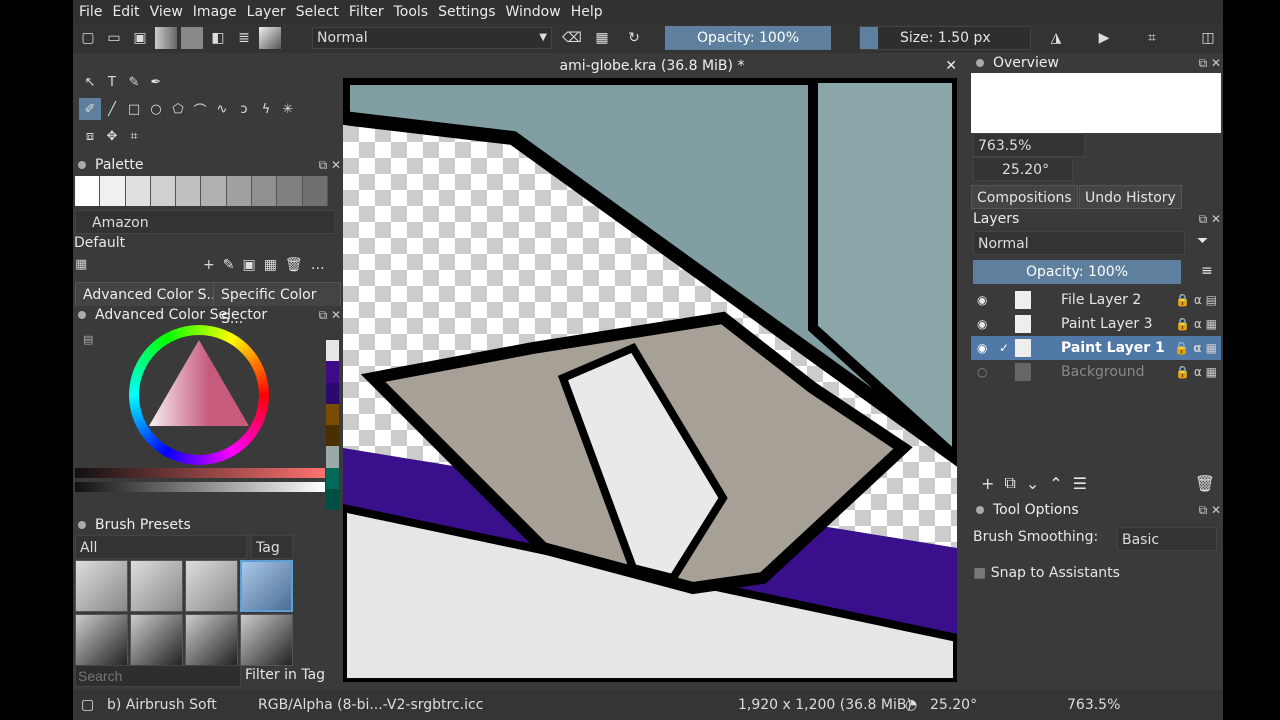 This screenshot has height=720, width=1280. What do you see at coordinates (587, 12) in the screenshot?
I see `menu-help: Help` at bounding box center [587, 12].